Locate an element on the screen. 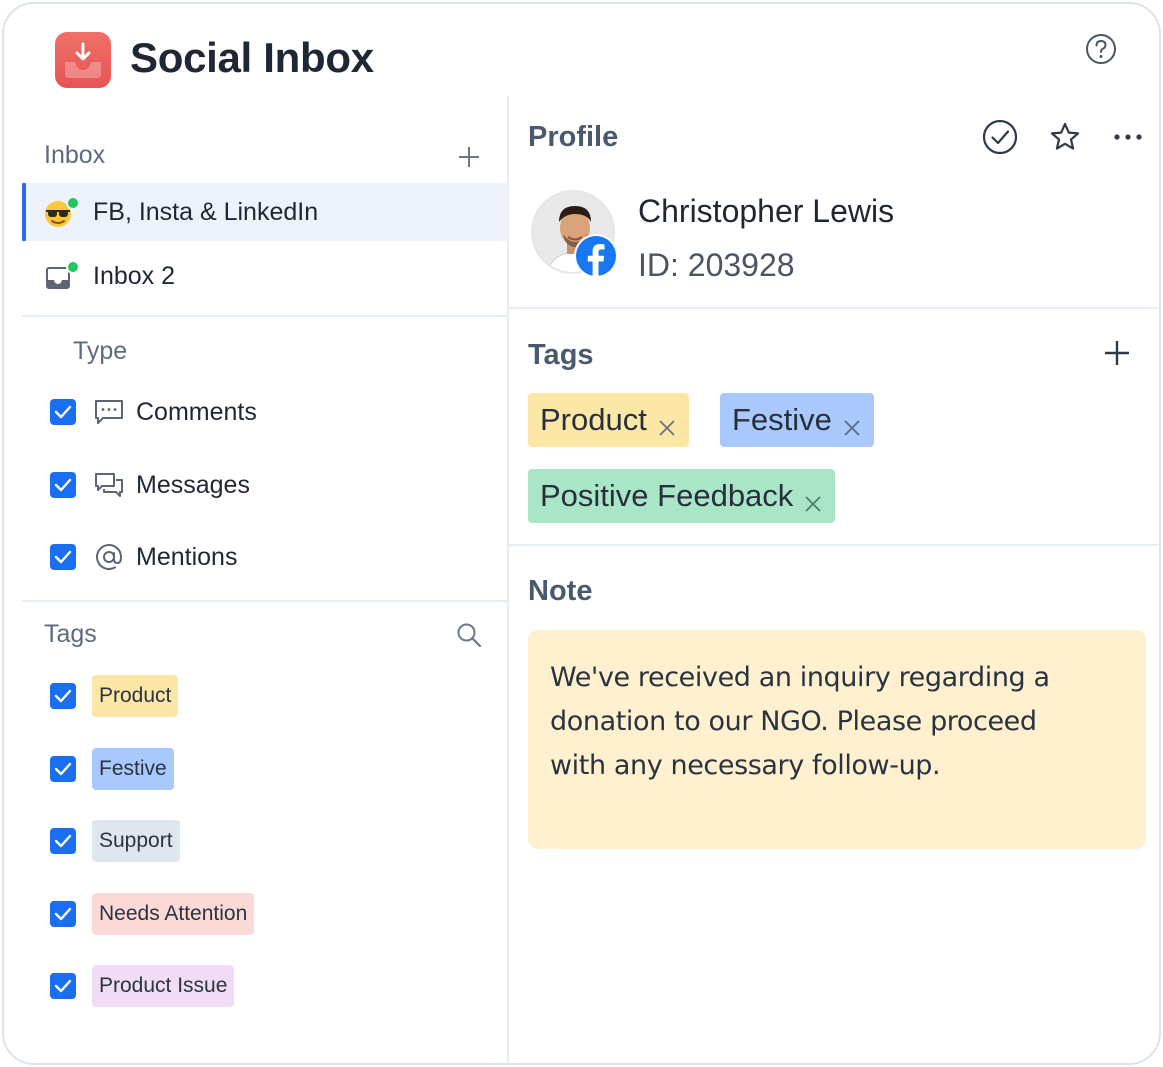  type-row-mentions: Mentions is located at coordinates (143, 557).